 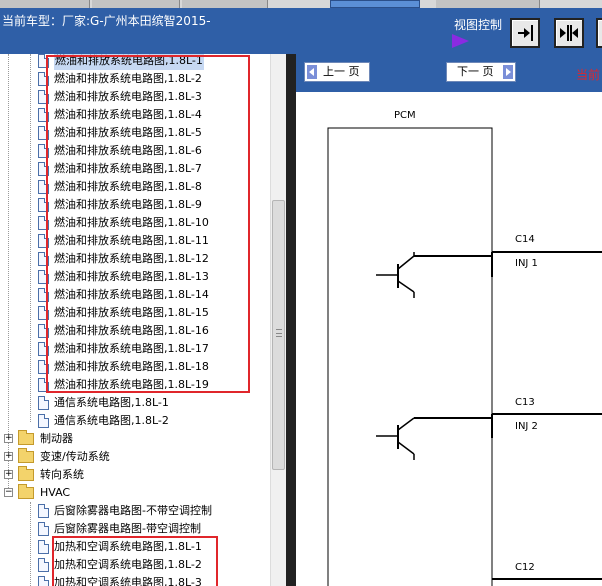 What do you see at coordinates (56, 438) in the screenshot?
I see `tree-folder-label: 制动器` at bounding box center [56, 438].